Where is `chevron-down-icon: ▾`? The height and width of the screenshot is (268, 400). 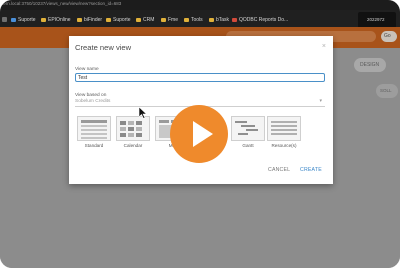
chevron-down-icon: ▾ is located at coordinates (320, 101).